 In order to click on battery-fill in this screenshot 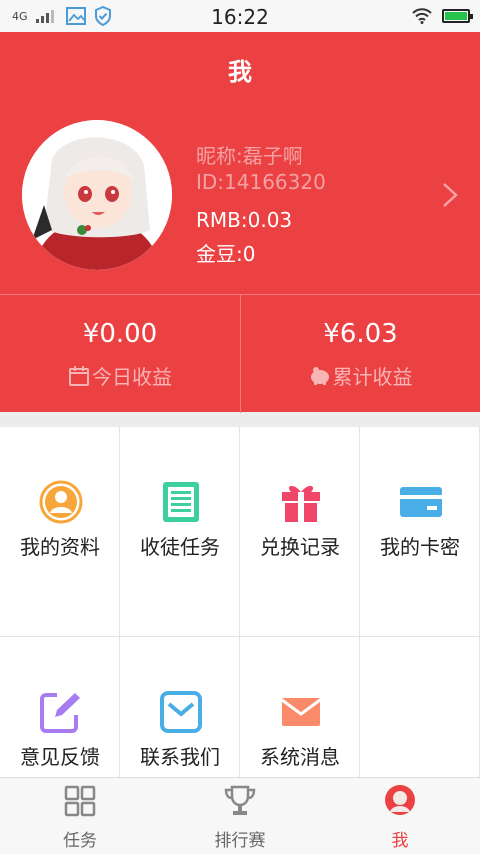, I will do `click(456, 16)`.